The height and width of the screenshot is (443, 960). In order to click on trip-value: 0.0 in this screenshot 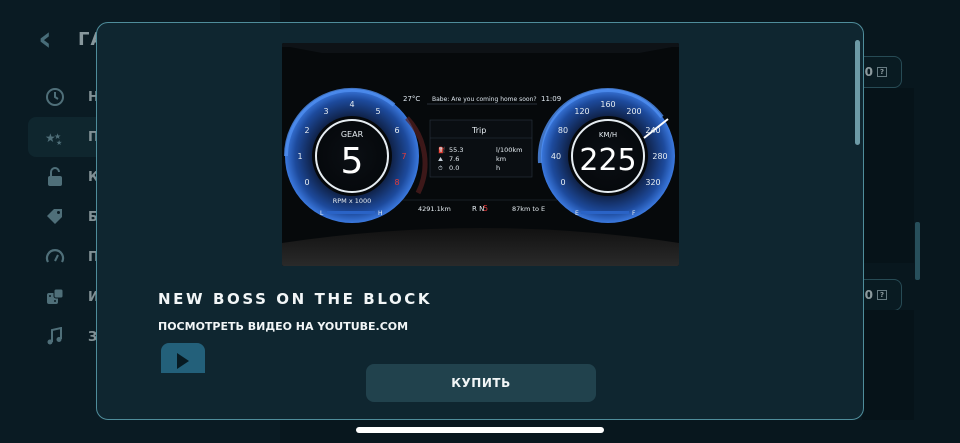, I will do `click(454, 168)`.